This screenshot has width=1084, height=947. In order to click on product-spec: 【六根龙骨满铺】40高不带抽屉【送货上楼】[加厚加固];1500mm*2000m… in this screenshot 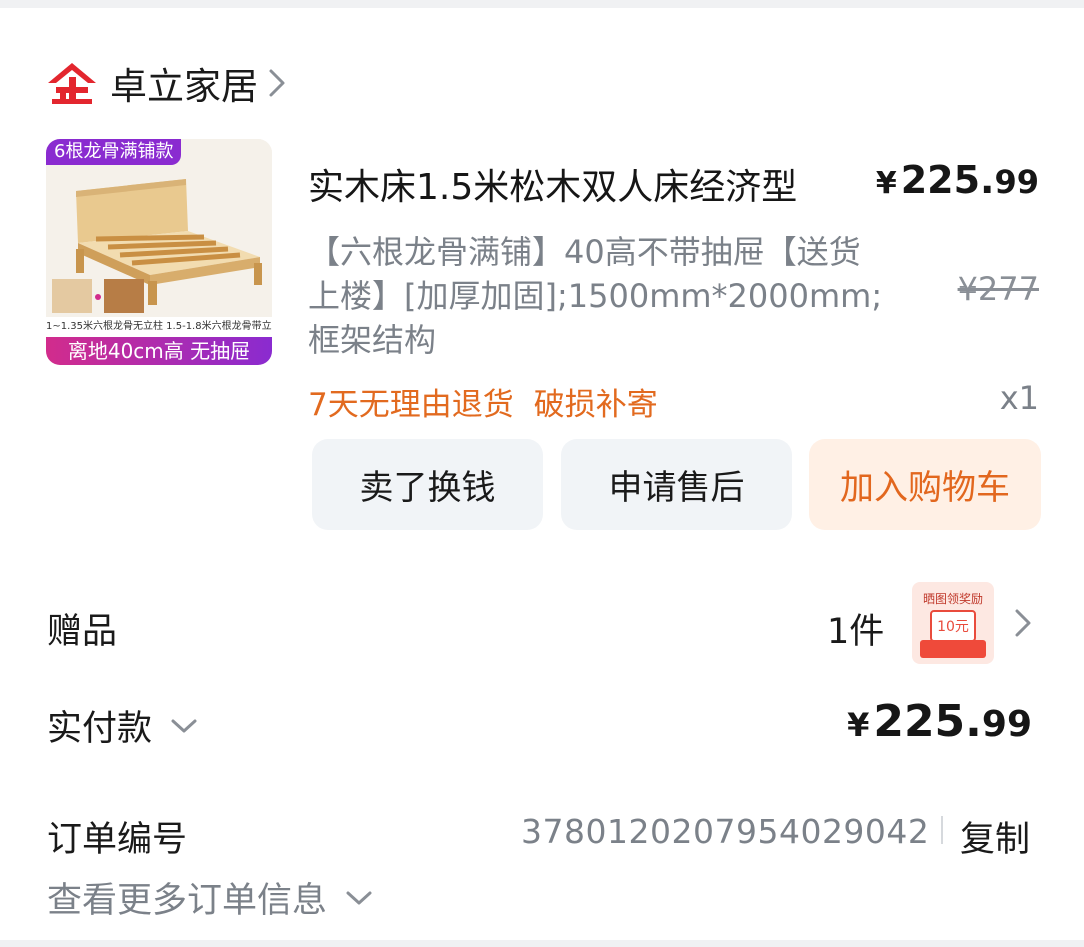, I will do `click(595, 296)`.